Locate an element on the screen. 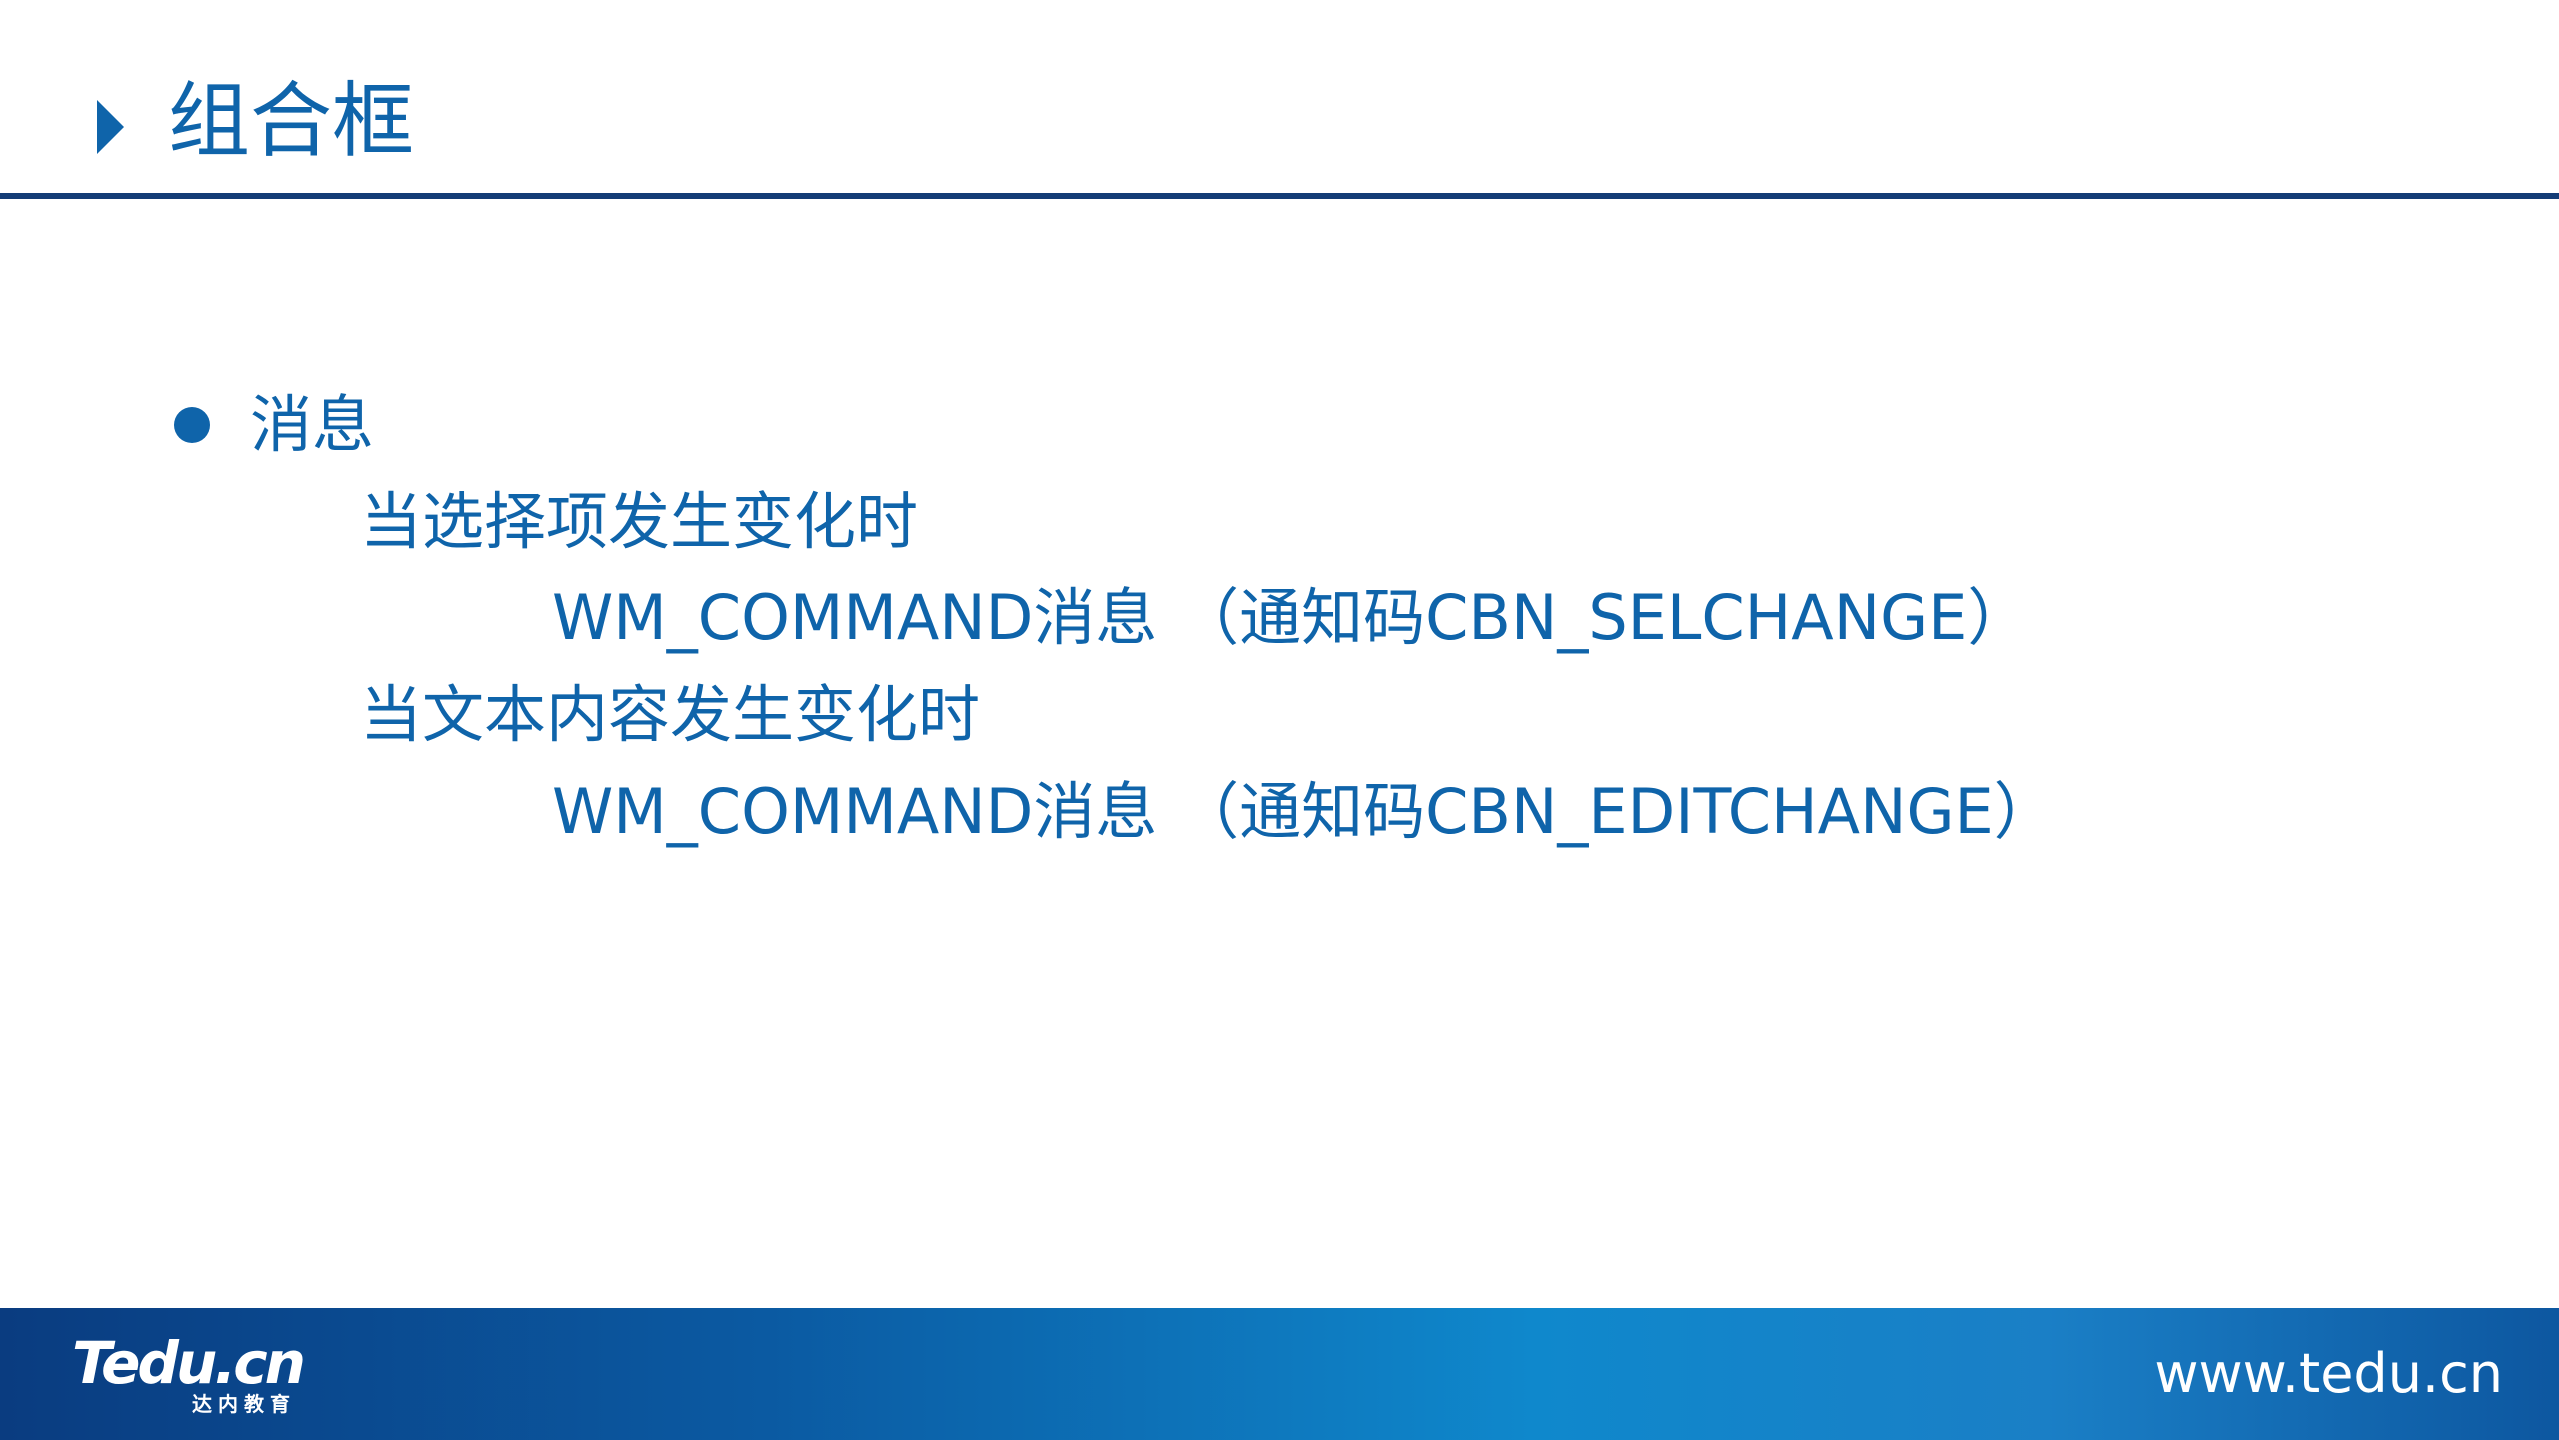  bullet-level-2: 当文本内容发生变化时 is located at coordinates (670, 714).